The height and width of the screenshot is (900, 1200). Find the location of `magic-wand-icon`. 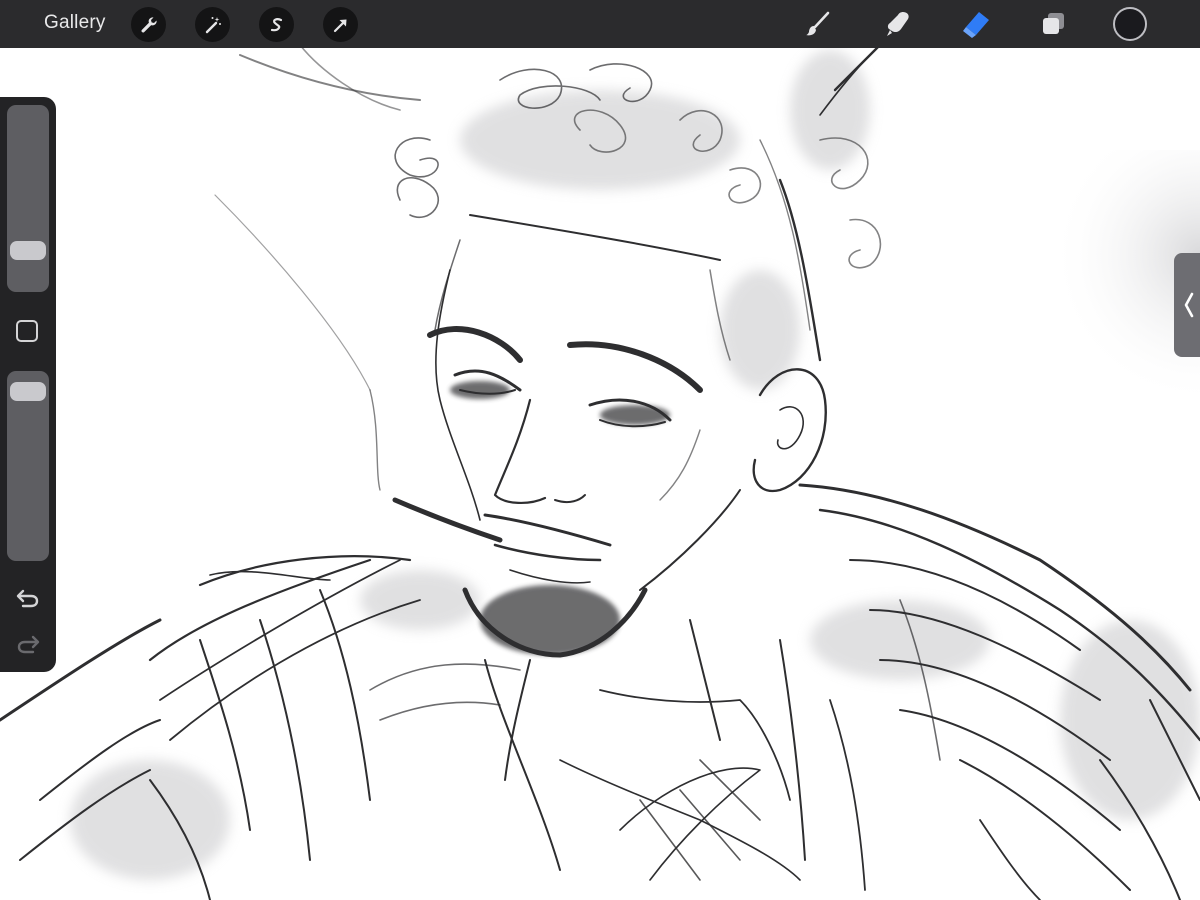

magic-wand-icon is located at coordinates (213, 24).